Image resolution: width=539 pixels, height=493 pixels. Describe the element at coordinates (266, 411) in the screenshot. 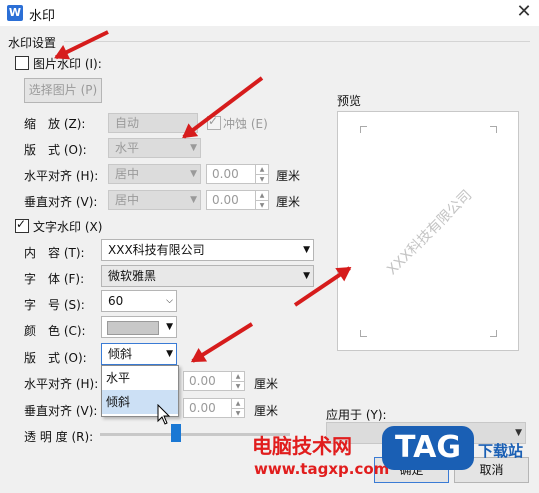

I see `text-valign-unit: 厘米` at that location.